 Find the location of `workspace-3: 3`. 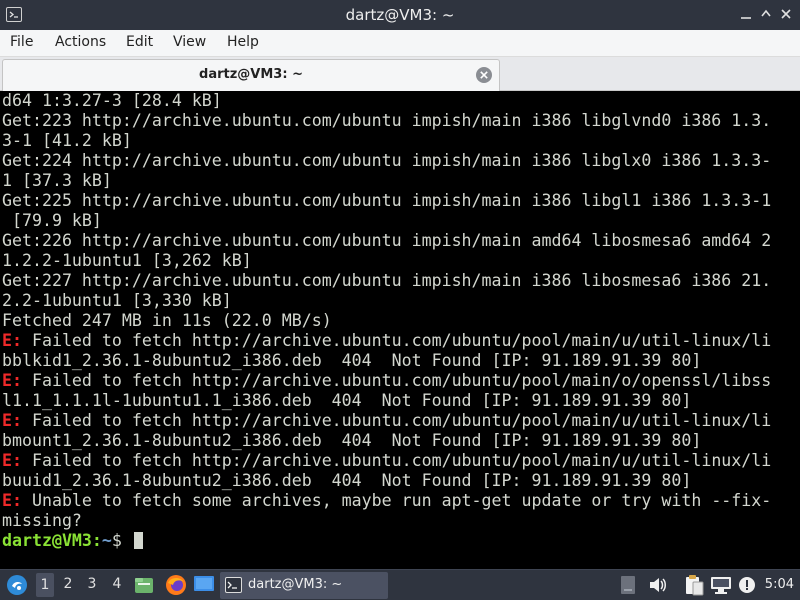

workspace-3: 3 is located at coordinates (92, 584).